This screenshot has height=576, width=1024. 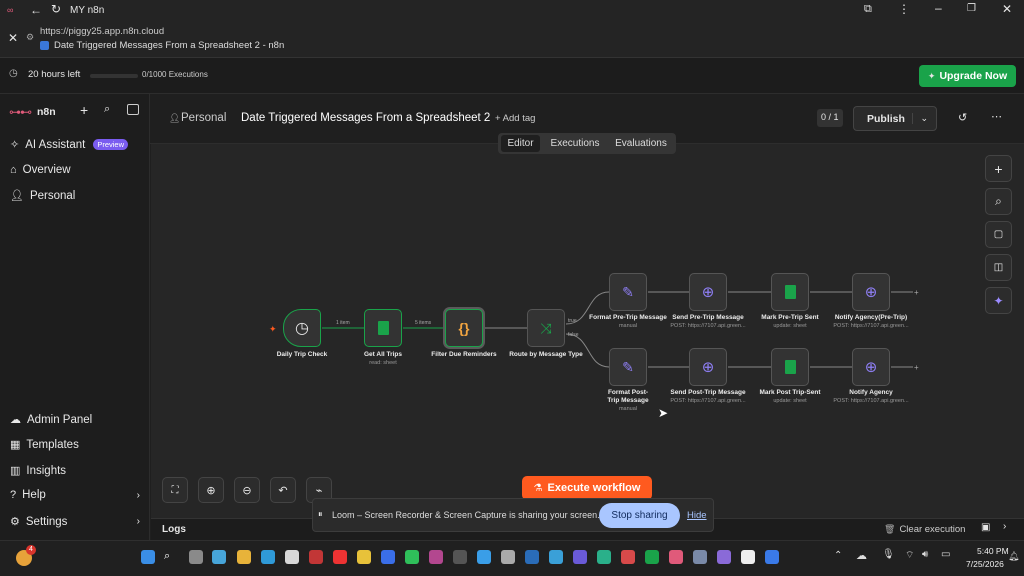 What do you see at coordinates (532, 557) in the screenshot?
I see `linkedin-icon` at bounding box center [532, 557].